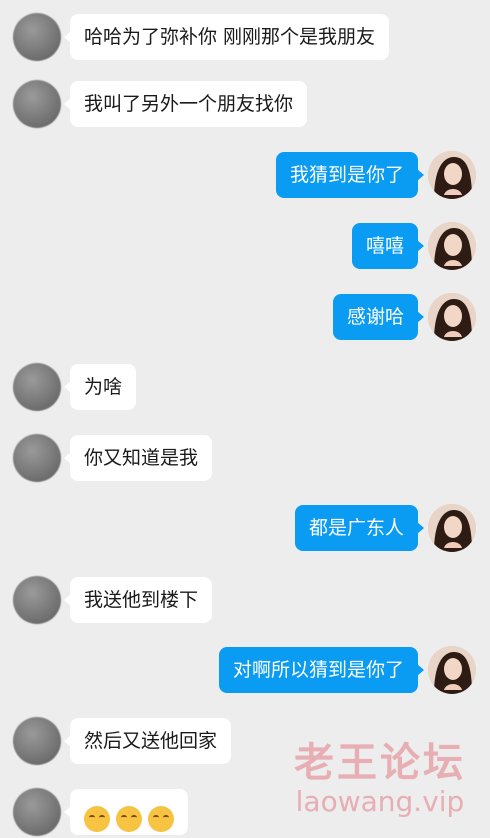  What do you see at coordinates (378, 317) in the screenshot?
I see `message-bubble: 感谢哈` at bounding box center [378, 317].